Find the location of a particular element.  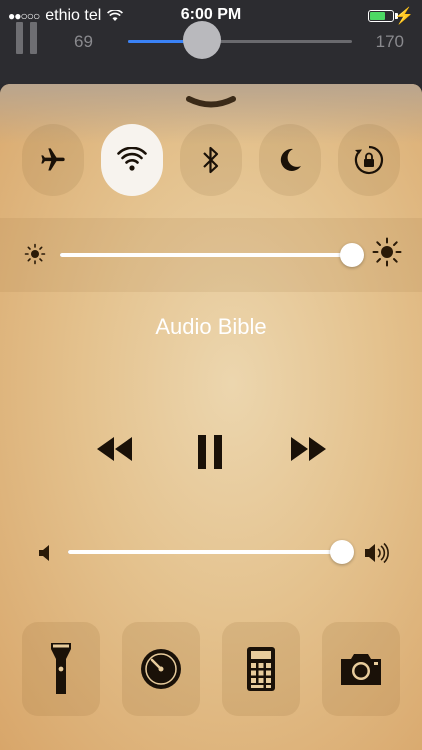

calculator-icon is located at coordinates (261, 669).